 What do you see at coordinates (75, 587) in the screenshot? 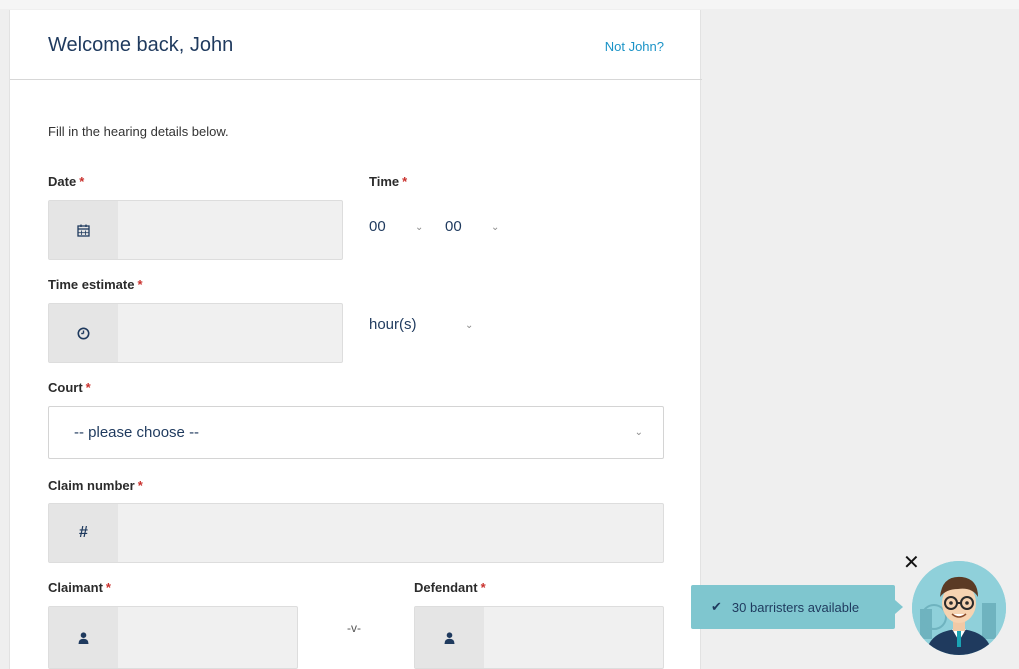
I see `claimant-label-text: Claimant` at bounding box center [75, 587].